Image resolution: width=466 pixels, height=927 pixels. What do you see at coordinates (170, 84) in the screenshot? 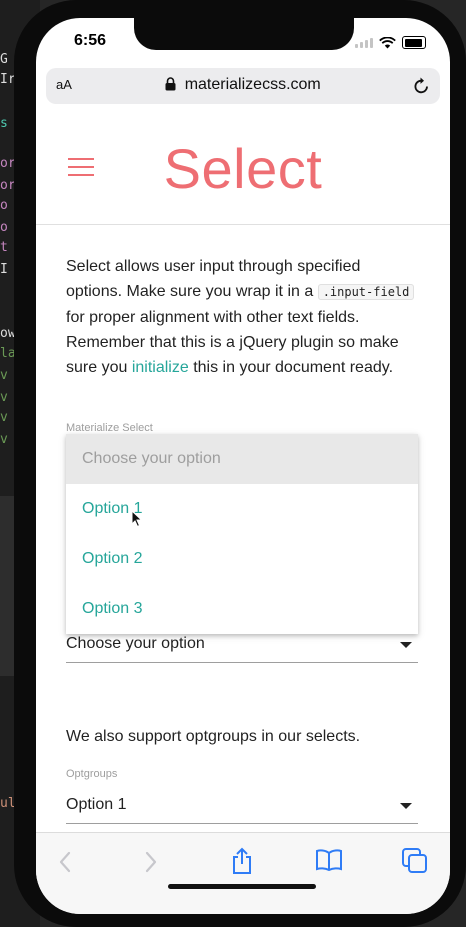
I see `lock-icon` at bounding box center [170, 84].